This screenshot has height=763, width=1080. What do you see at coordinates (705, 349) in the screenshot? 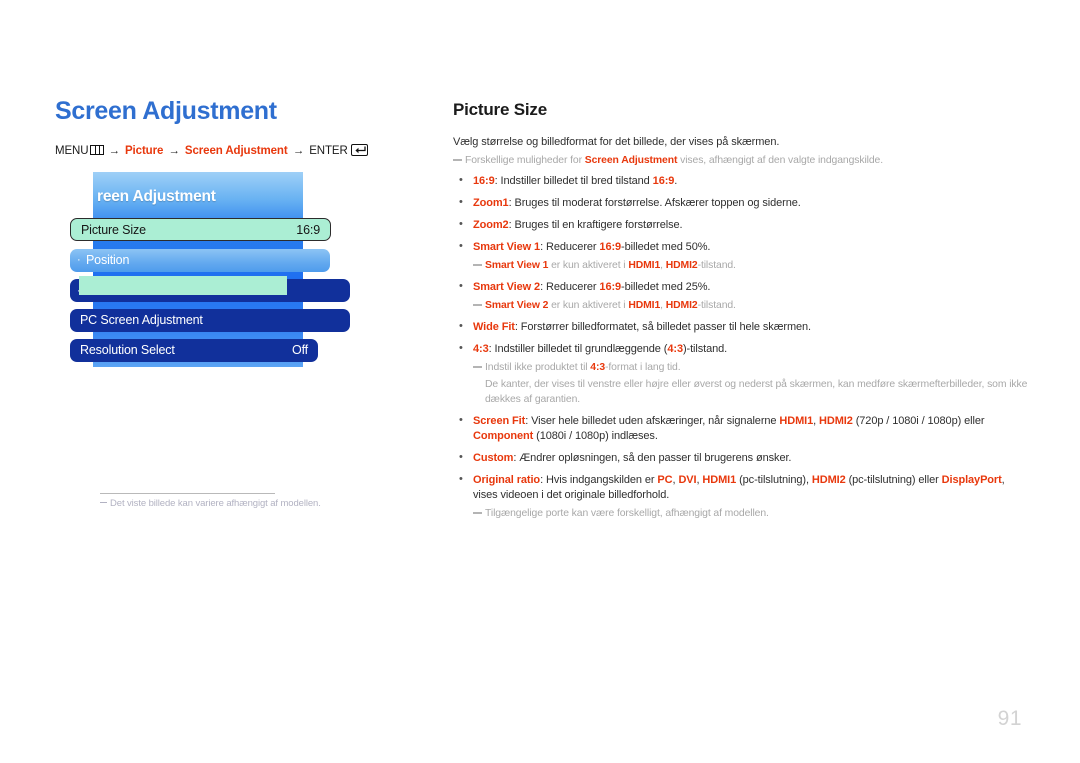
I see `option-post: )-tilstand.` at bounding box center [705, 349].